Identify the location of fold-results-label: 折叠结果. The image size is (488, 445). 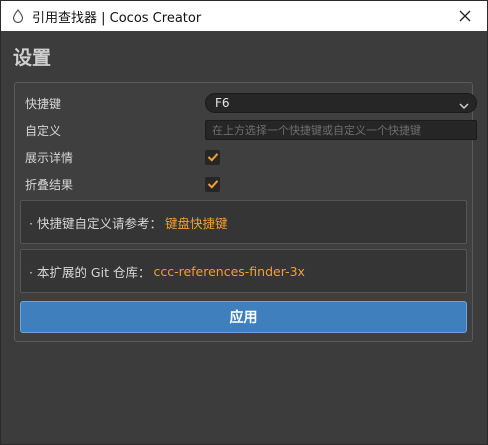
(49, 184).